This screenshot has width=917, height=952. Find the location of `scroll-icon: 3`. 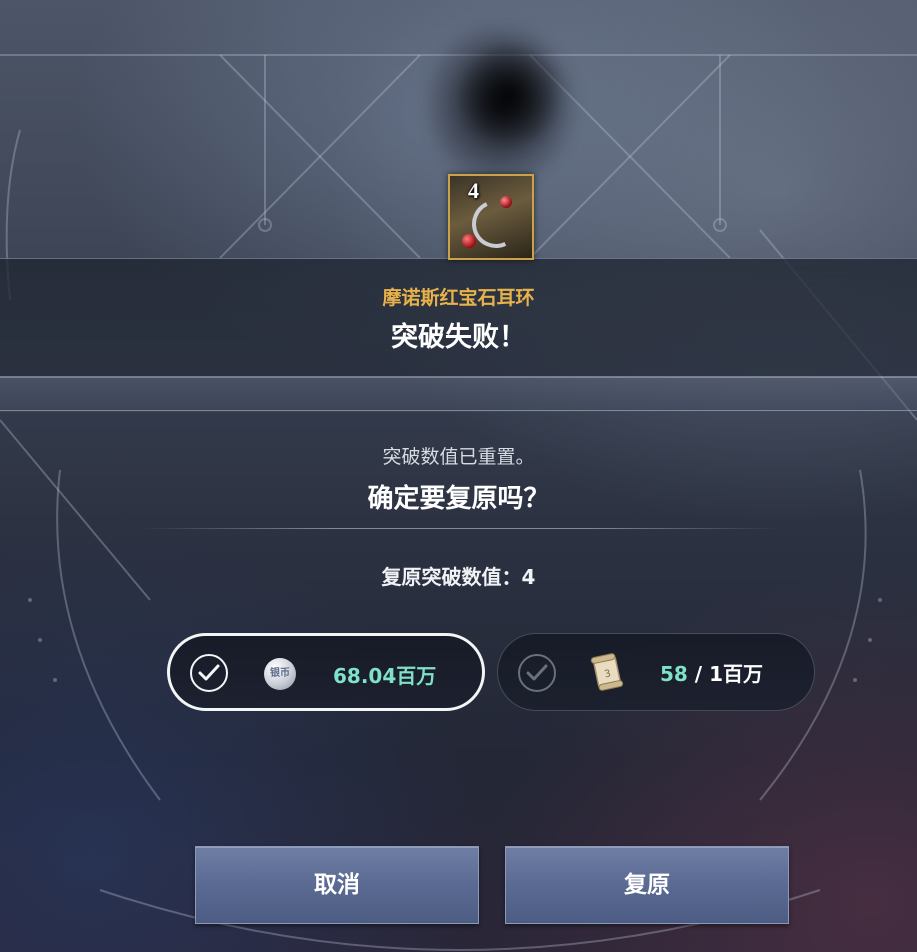

scroll-icon: 3 is located at coordinates (607, 672).